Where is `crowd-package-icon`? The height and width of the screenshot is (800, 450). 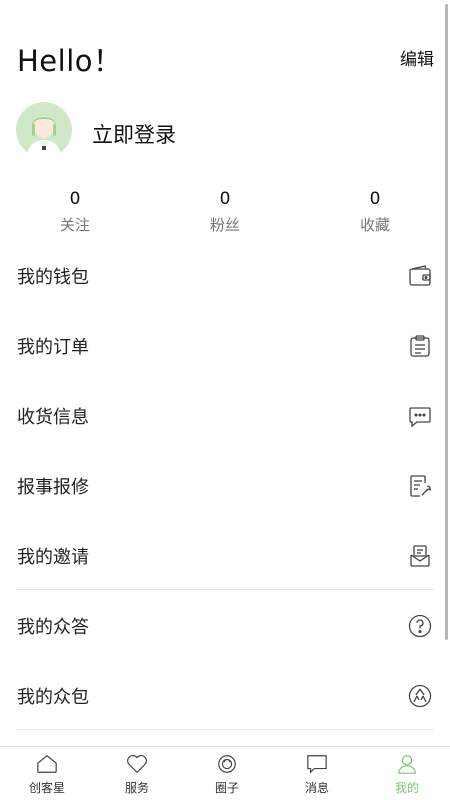
crowd-package-icon is located at coordinates (420, 696).